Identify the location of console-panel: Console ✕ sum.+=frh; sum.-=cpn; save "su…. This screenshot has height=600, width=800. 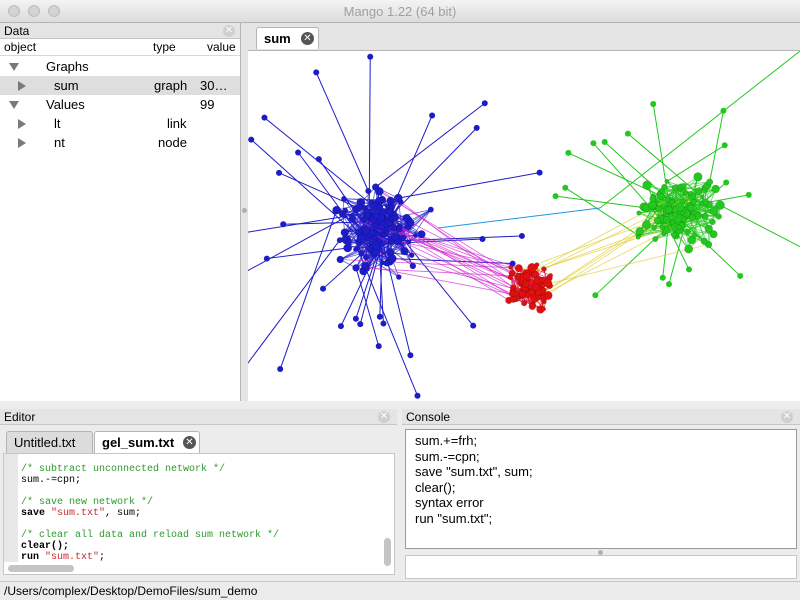
(601, 494).